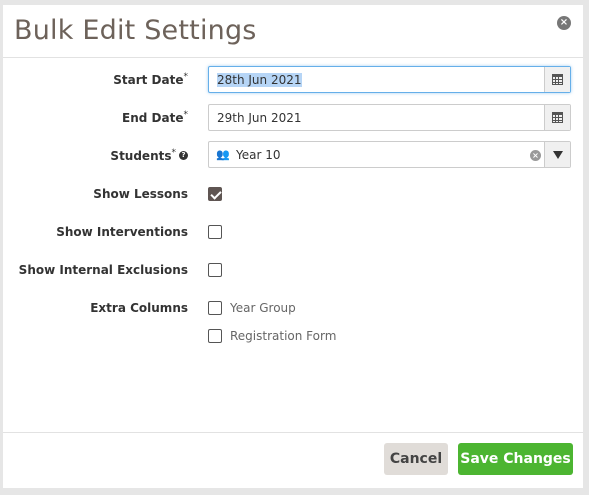 The image size is (589, 495). What do you see at coordinates (259, 118) in the screenshot?
I see `end-date-value: 29th Jun 2021` at bounding box center [259, 118].